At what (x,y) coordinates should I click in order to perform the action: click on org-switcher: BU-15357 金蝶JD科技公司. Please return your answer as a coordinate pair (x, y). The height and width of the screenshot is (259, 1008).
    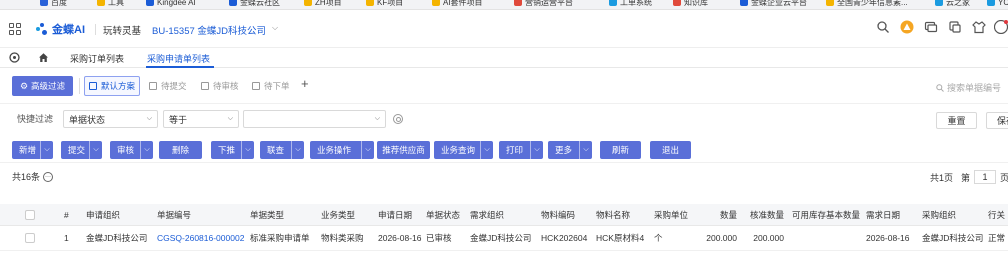
    Looking at the image, I should click on (209, 30).